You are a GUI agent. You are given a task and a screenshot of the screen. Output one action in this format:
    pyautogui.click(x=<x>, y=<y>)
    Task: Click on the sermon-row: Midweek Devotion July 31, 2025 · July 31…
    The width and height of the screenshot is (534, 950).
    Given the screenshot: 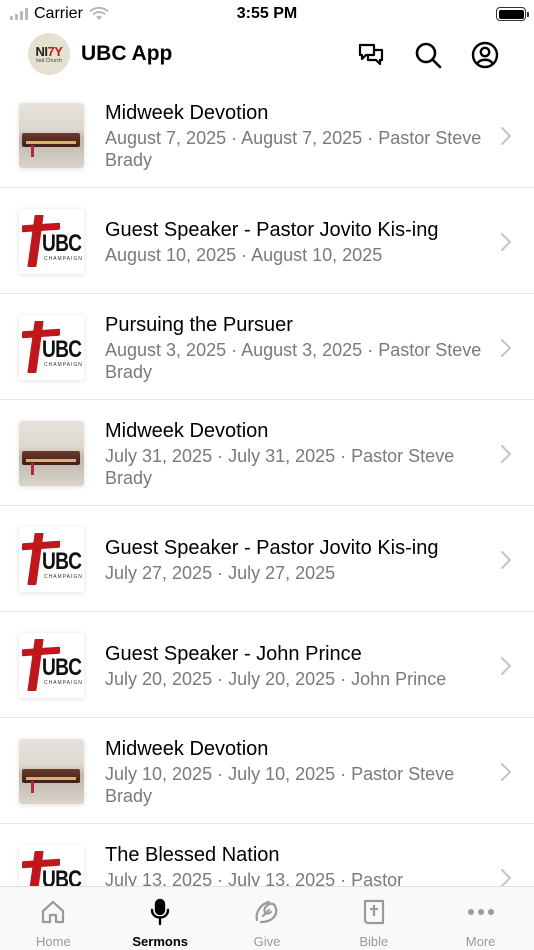 What is the action you would take?
    pyautogui.click(x=267, y=453)
    